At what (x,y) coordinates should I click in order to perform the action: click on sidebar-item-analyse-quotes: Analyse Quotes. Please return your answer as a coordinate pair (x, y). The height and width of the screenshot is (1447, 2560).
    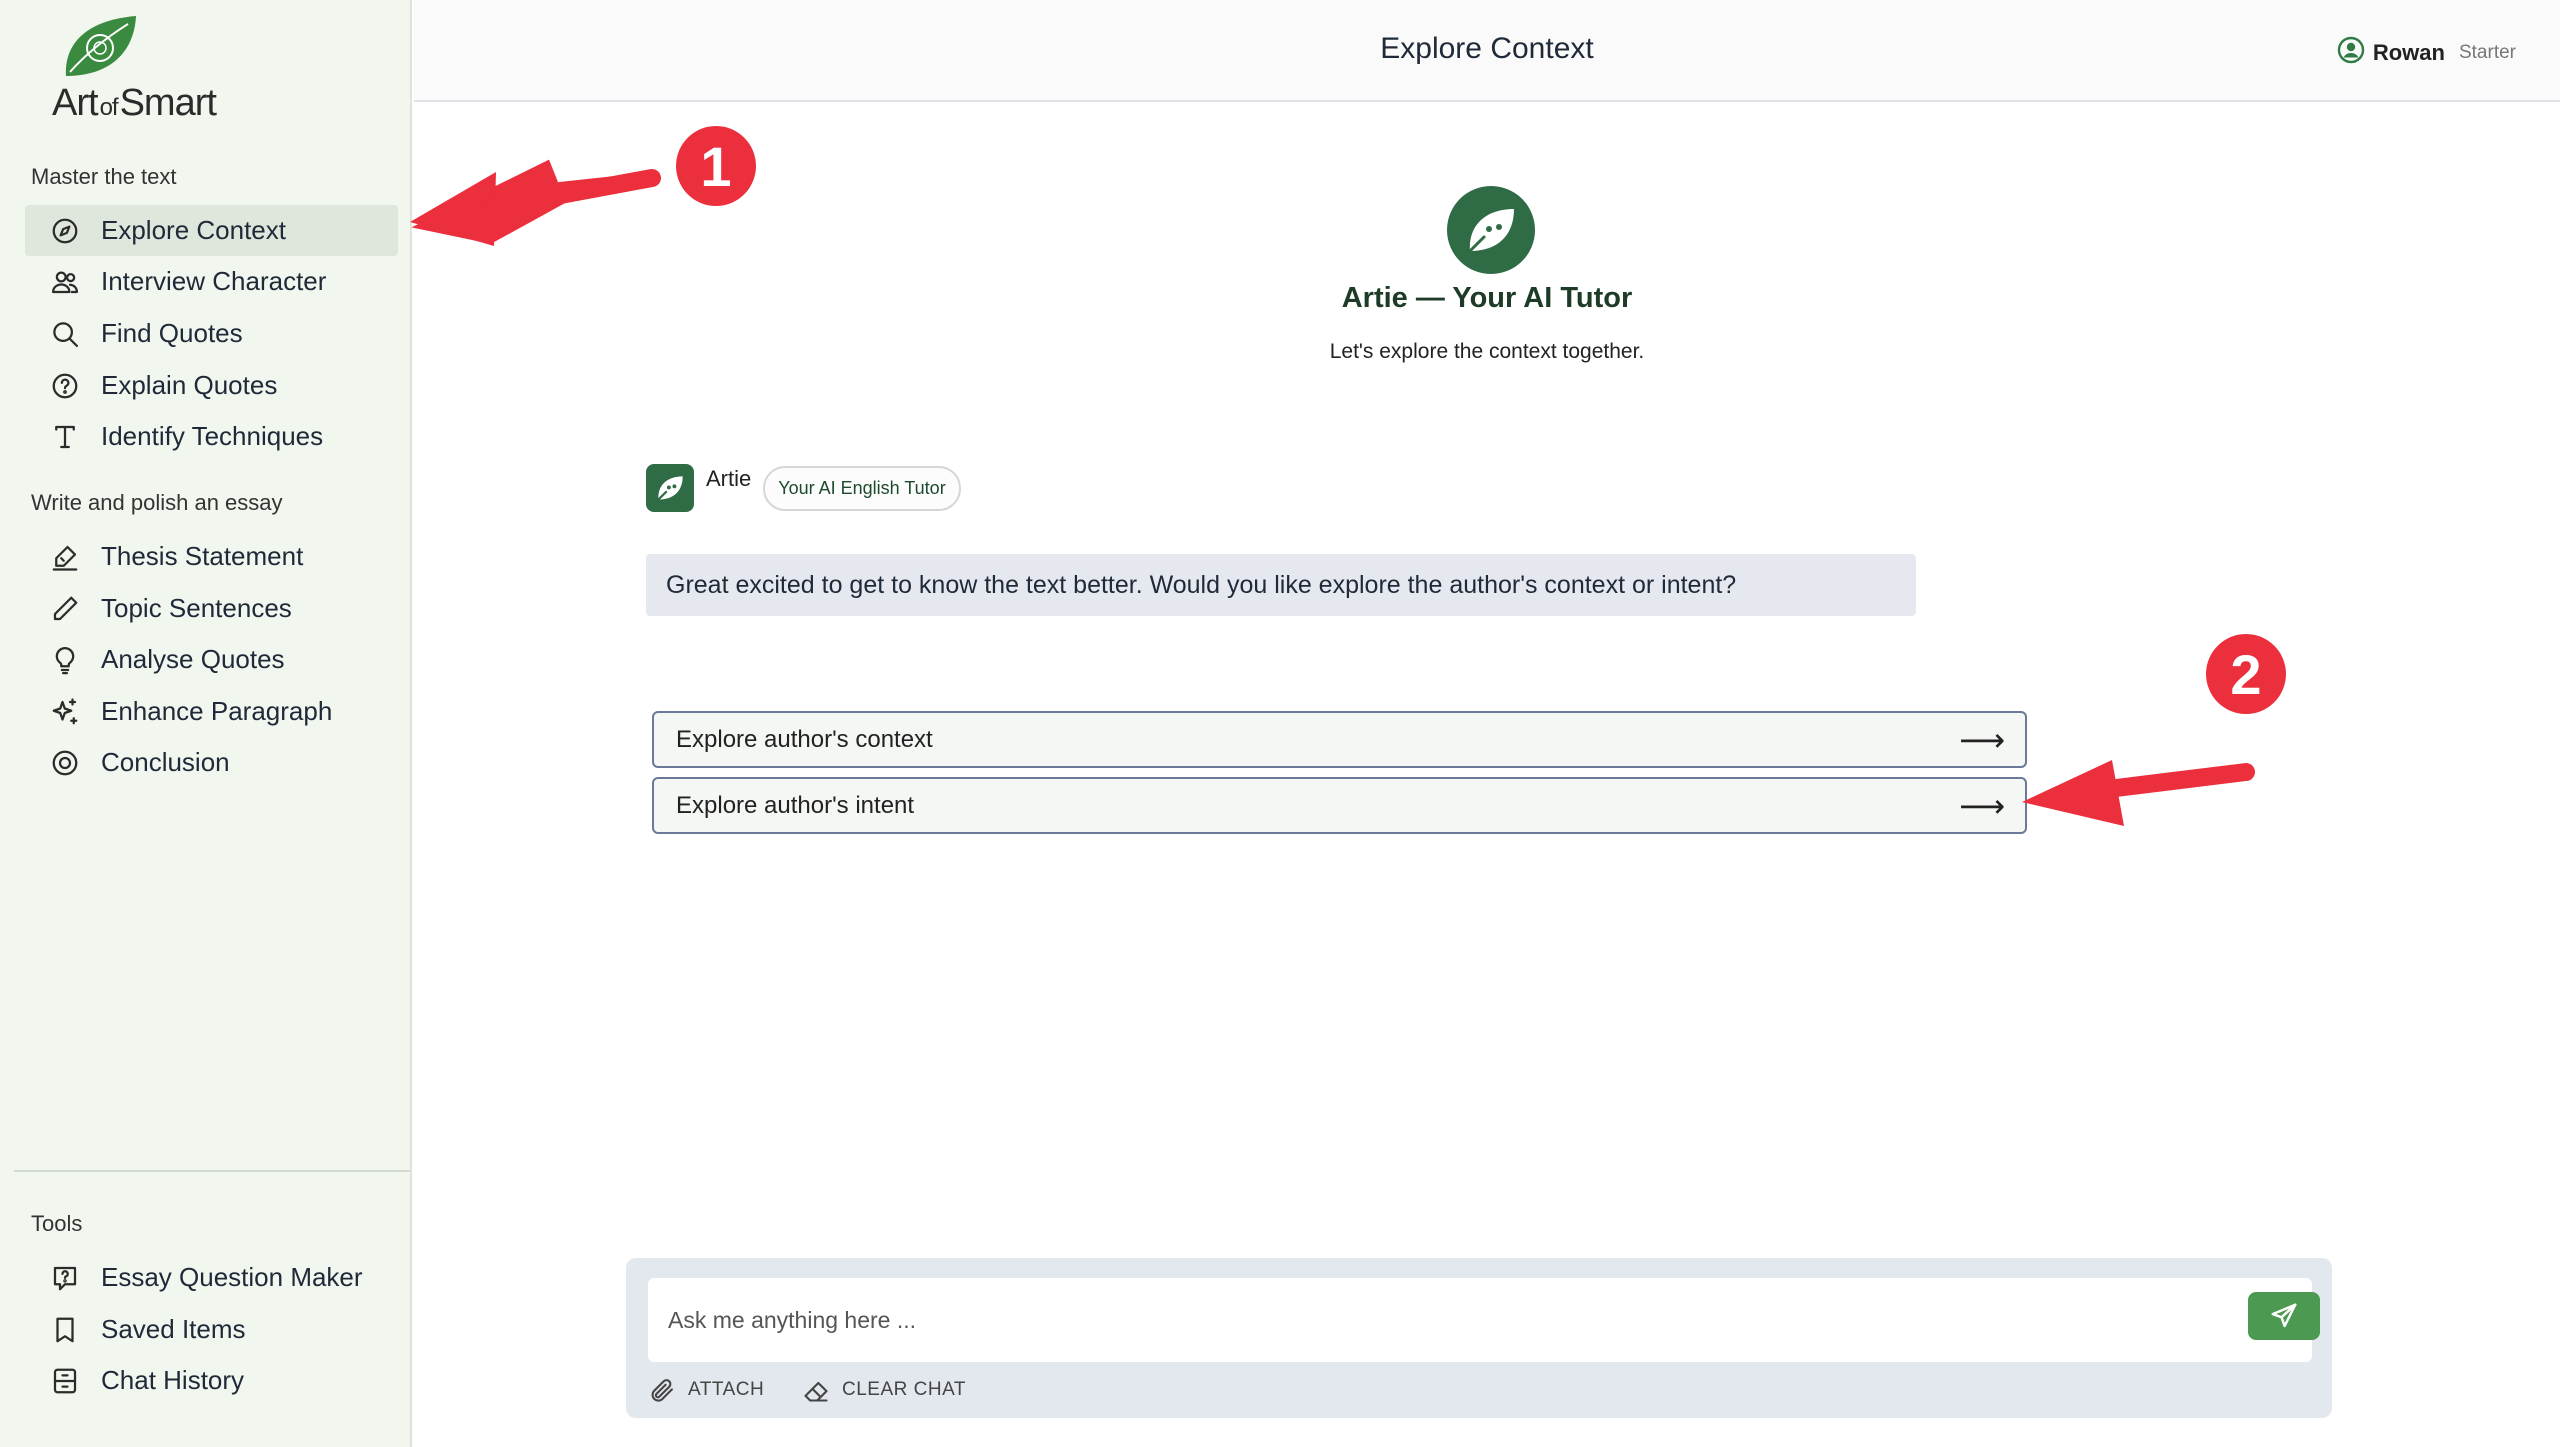
    Looking at the image, I should click on (211, 659).